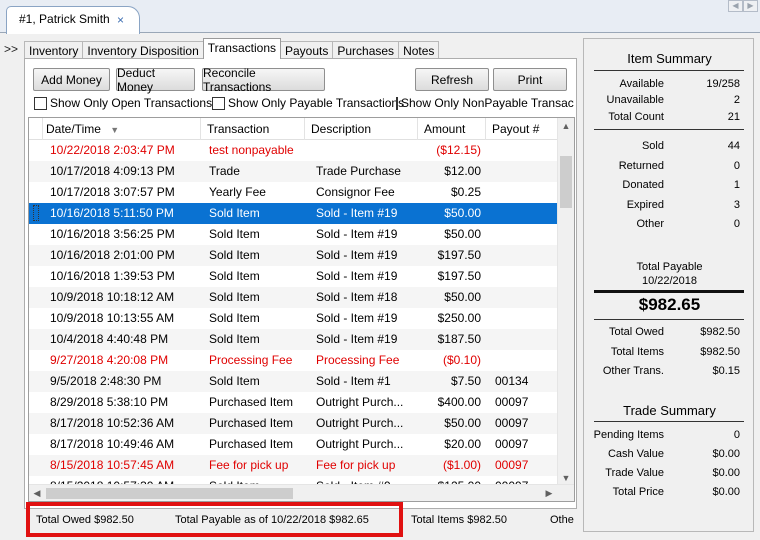 This screenshot has height=540, width=760. Describe the element at coordinates (361, 129) in the screenshot. I see `column-description: Description` at that location.